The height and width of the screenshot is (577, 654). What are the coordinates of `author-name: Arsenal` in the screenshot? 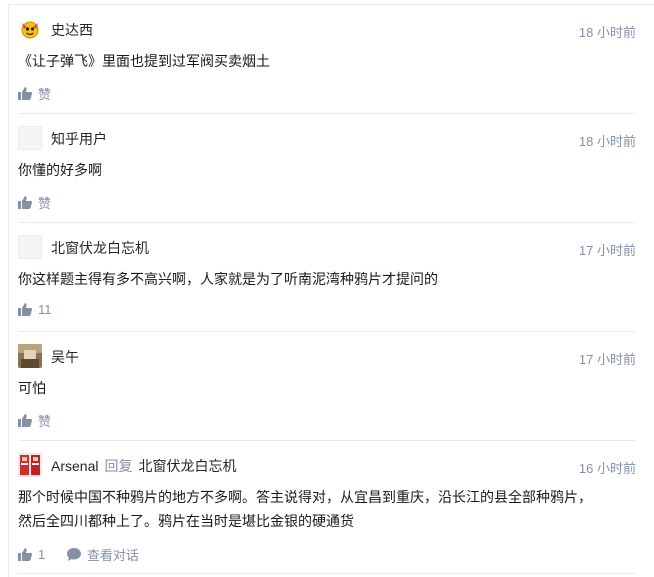 It's located at (74, 466).